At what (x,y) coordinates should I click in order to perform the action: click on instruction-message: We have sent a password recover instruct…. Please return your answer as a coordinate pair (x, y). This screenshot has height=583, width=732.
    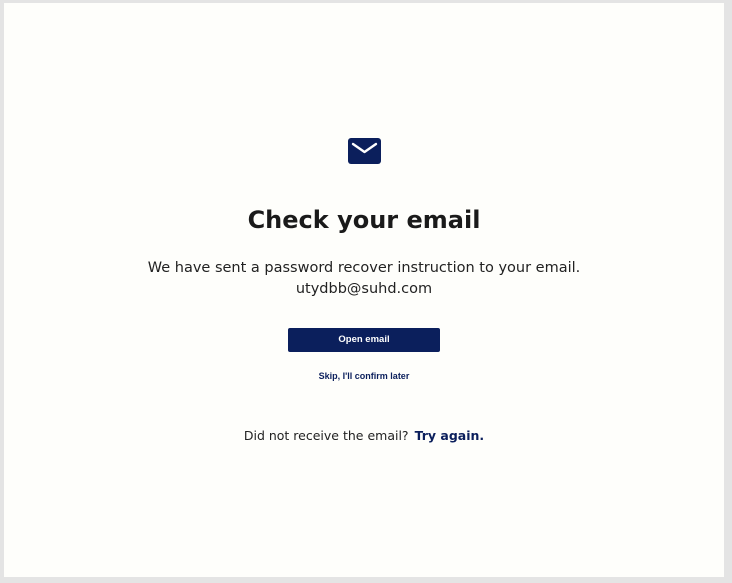
    Looking at the image, I should click on (364, 268).